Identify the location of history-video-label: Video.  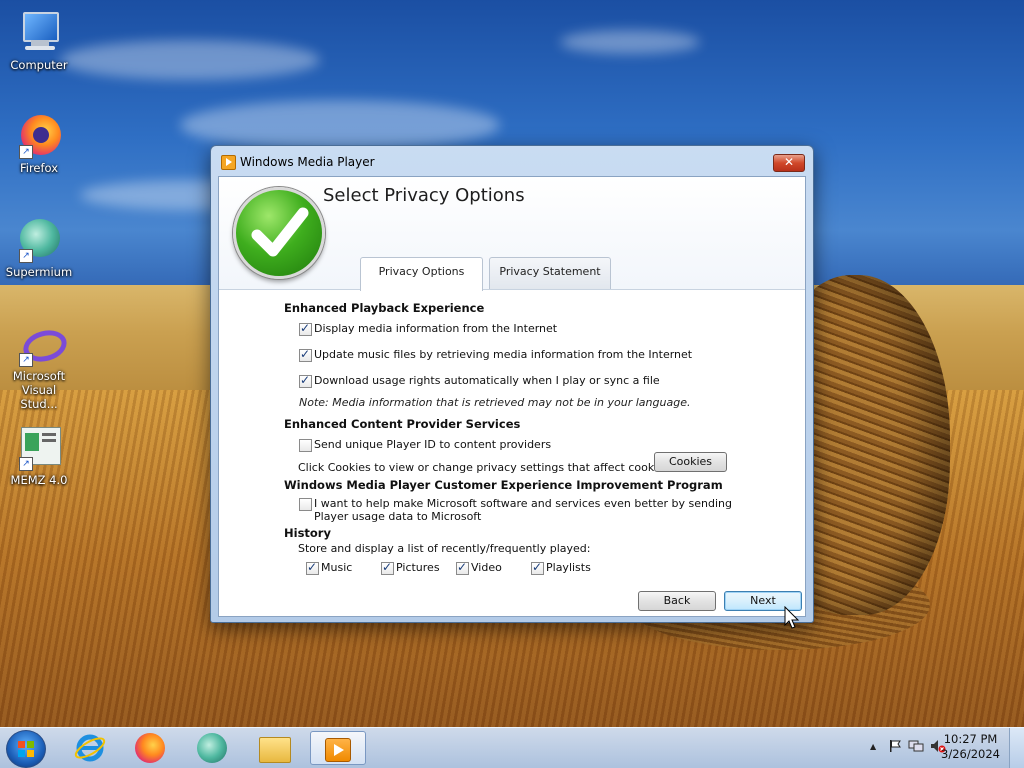
(486, 567).